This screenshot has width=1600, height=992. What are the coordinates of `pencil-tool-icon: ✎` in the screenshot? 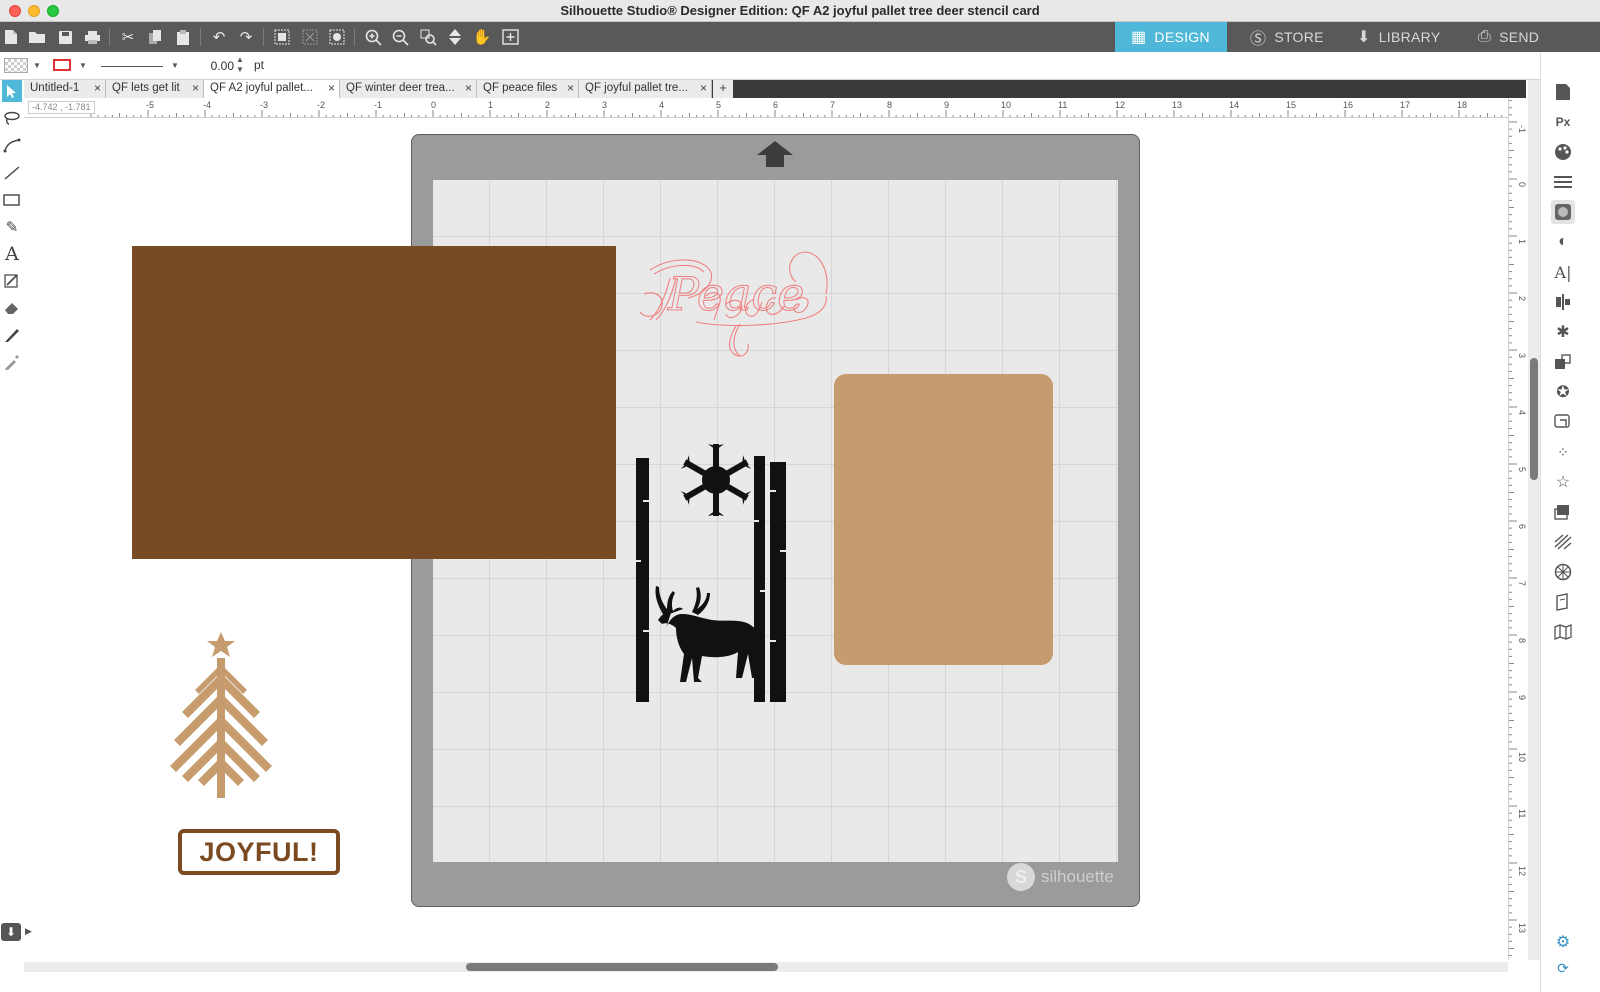 It's located at (12, 227).